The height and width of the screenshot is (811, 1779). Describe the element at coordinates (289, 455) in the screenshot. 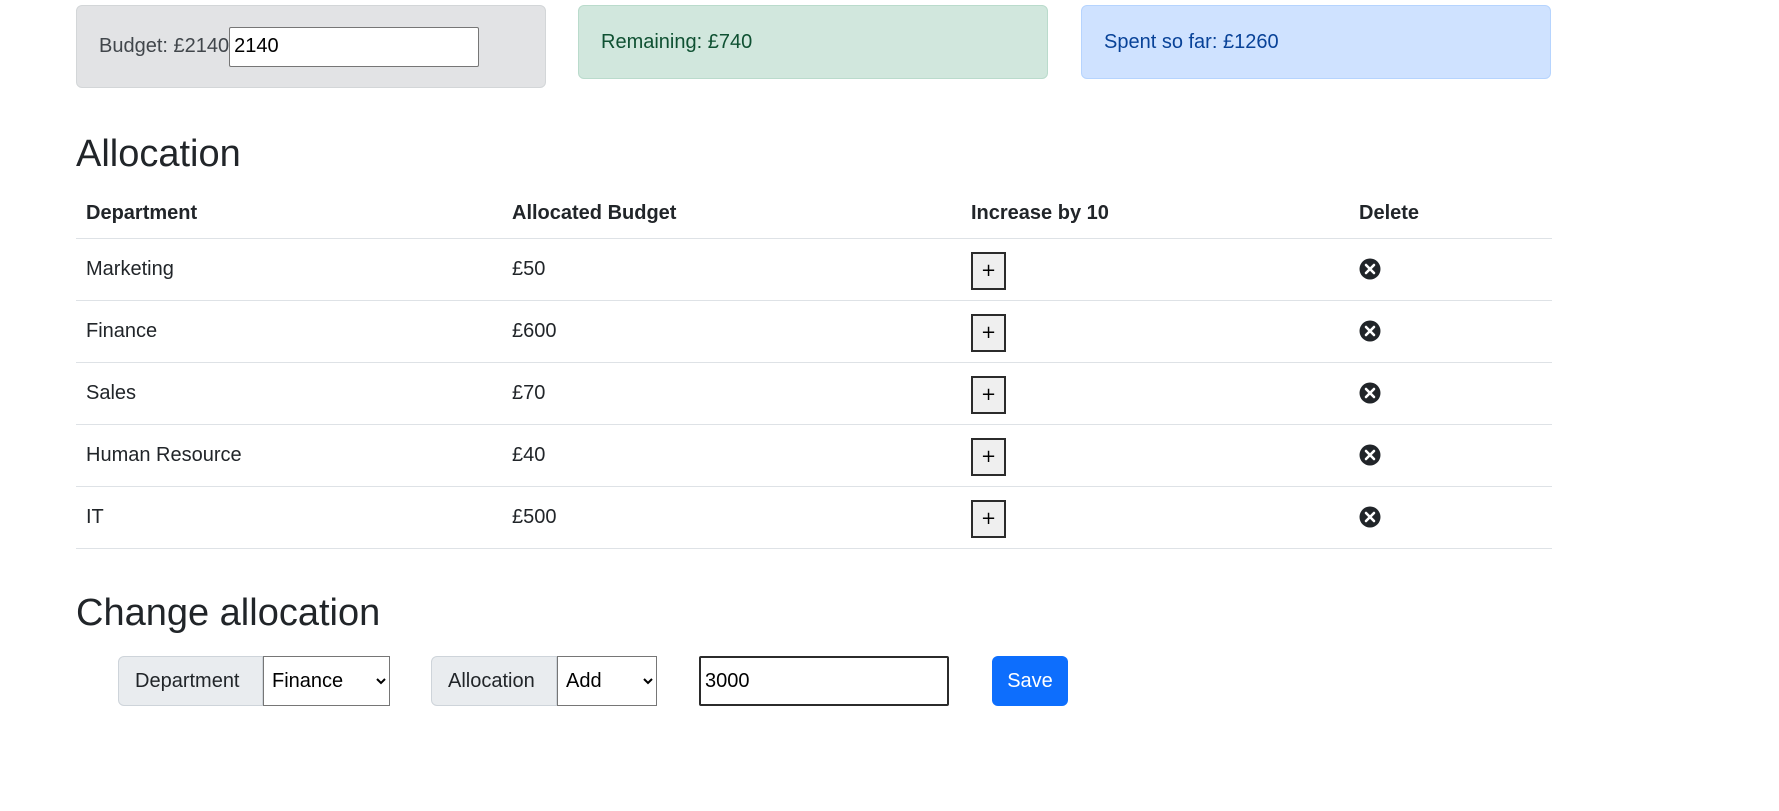

I see `department-cell: Human Resource` at that location.